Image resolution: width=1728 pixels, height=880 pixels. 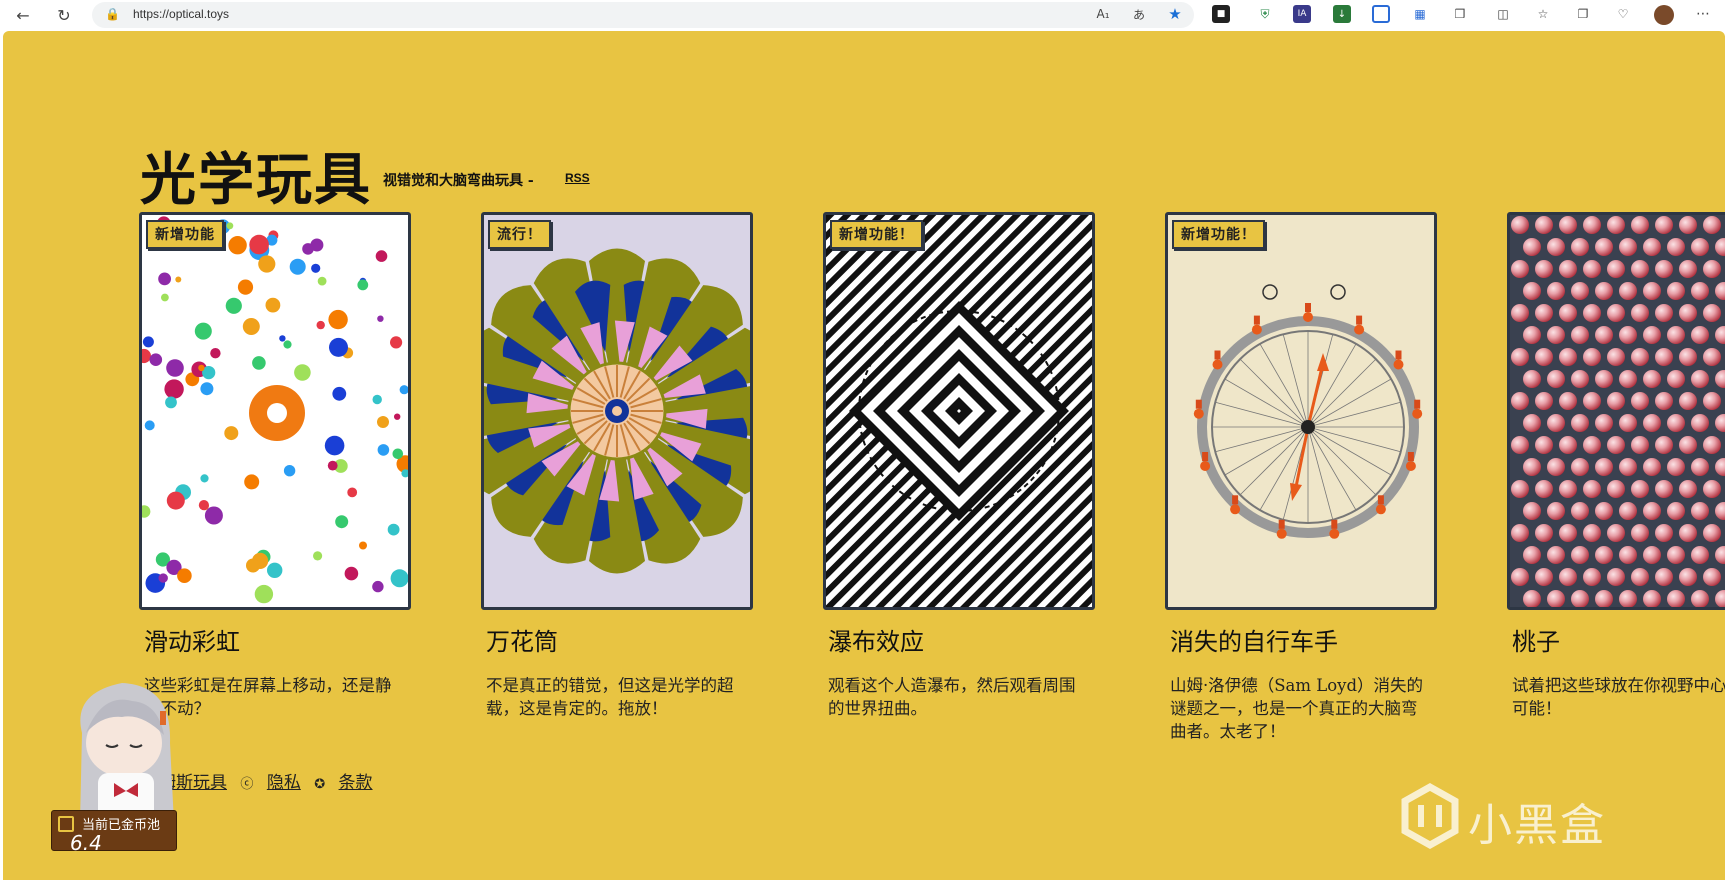 I want to click on toy-thumbnail: 新增功能, so click(x=275, y=411).